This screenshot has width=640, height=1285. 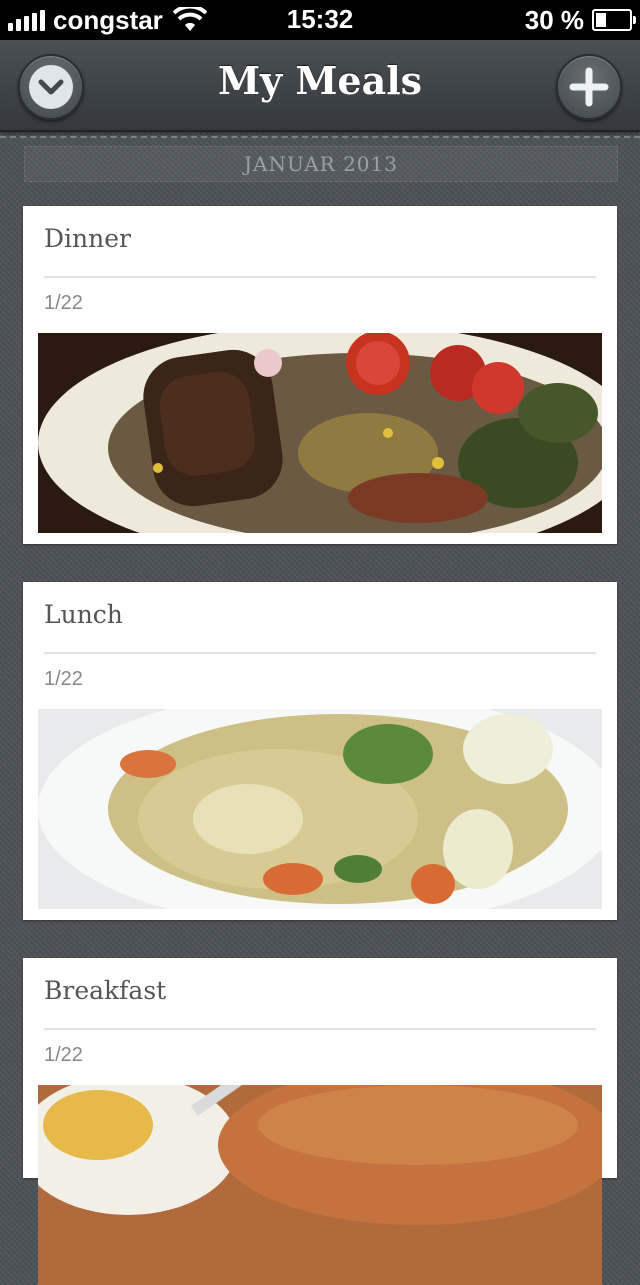 I want to click on meal-title: Breakfast, so click(x=105, y=990).